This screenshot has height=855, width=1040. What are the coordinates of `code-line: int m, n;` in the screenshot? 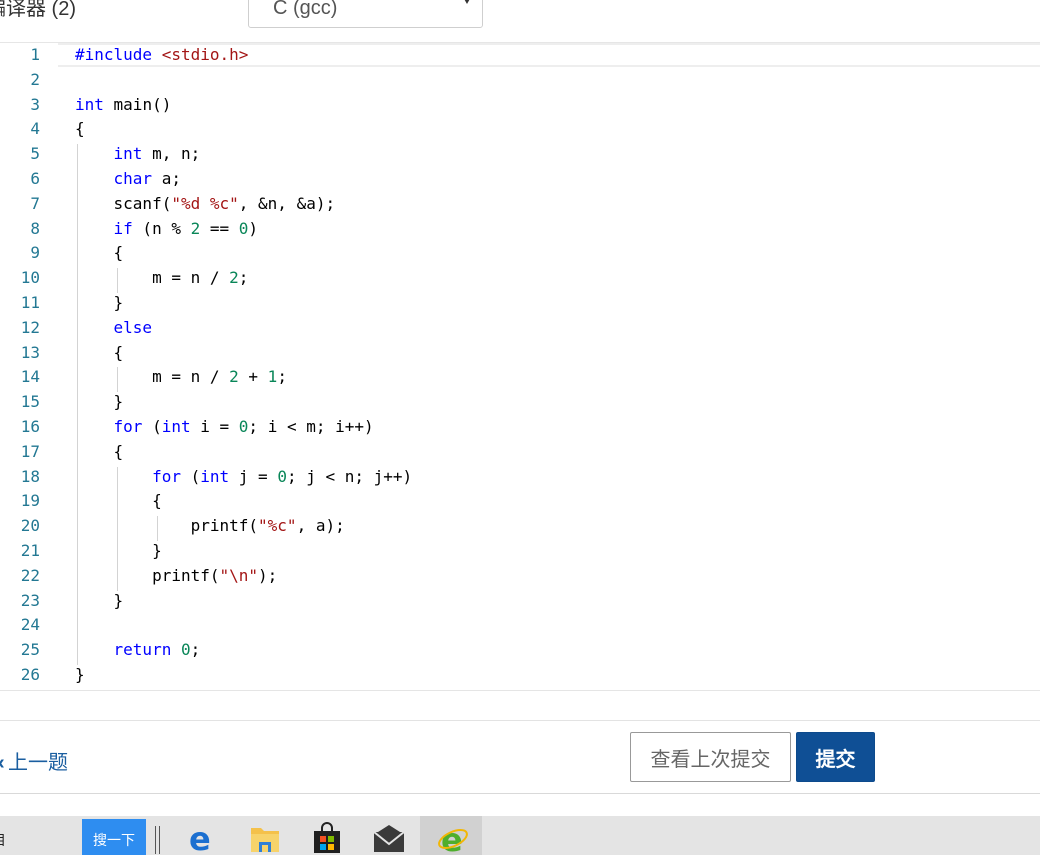 It's located at (138, 154).